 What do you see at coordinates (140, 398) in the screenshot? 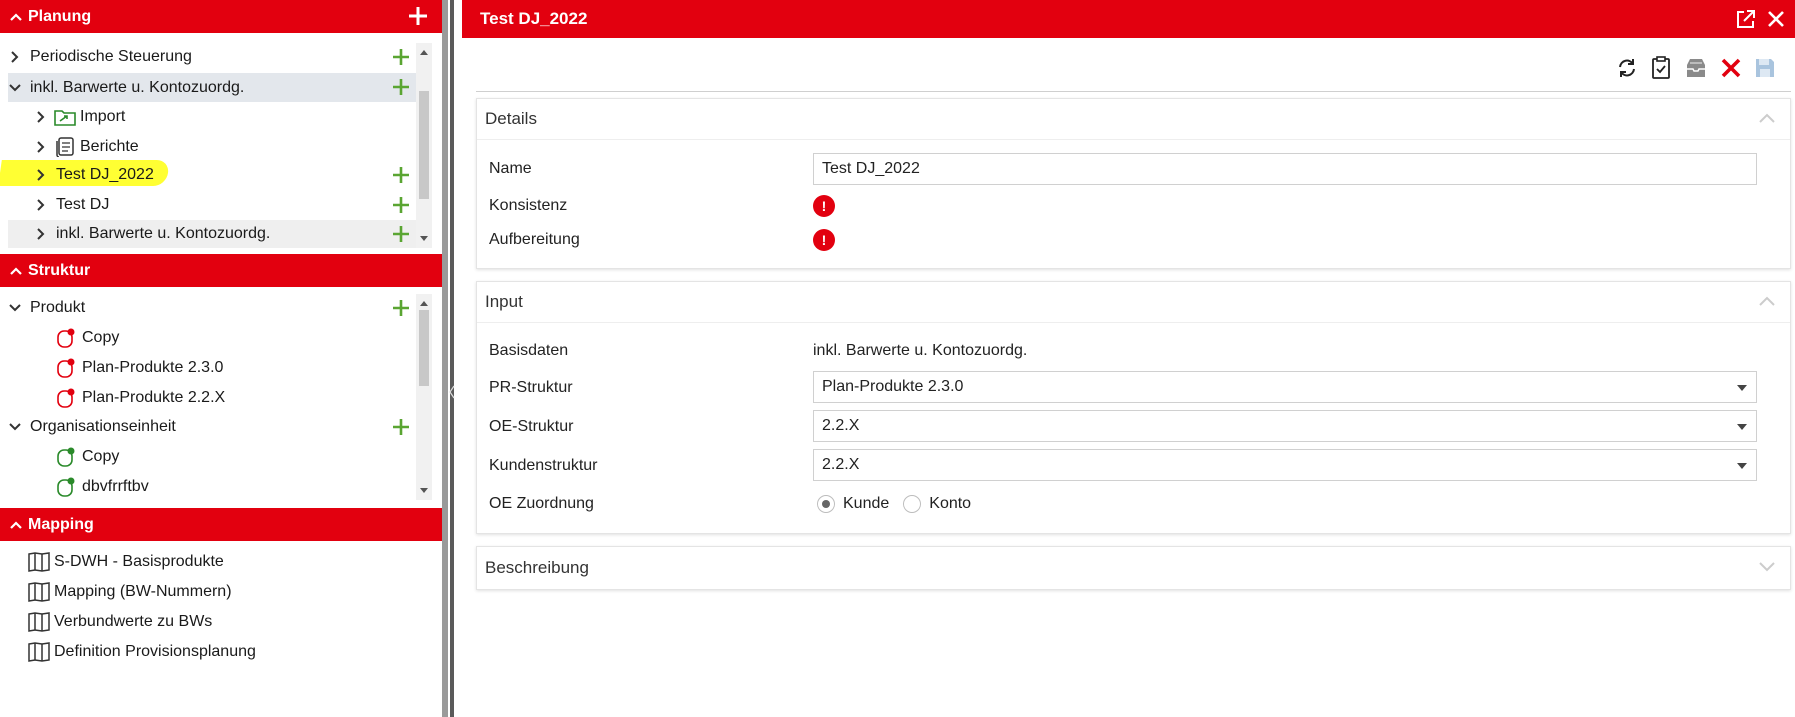
I see `tree-item-plan-produkte-22x: Plan-Produkte 2.2.X` at bounding box center [140, 398].